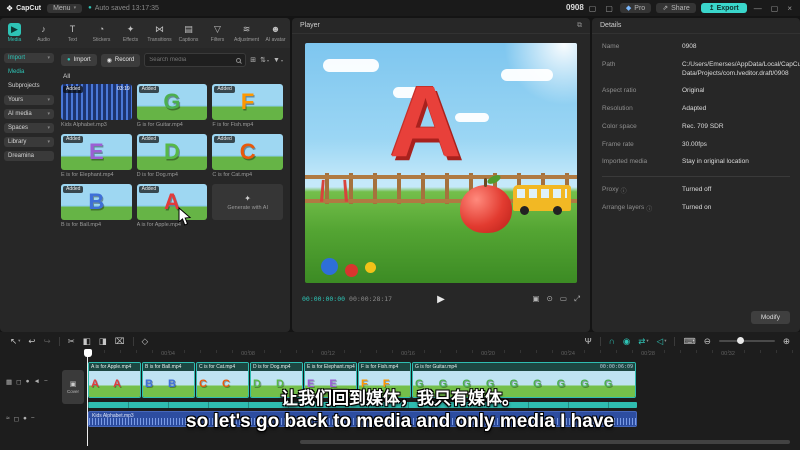 The width and height of the screenshot is (800, 450). What do you see at coordinates (635, 8) in the screenshot?
I see `pro-button: ◆ Pro` at bounding box center [635, 8].